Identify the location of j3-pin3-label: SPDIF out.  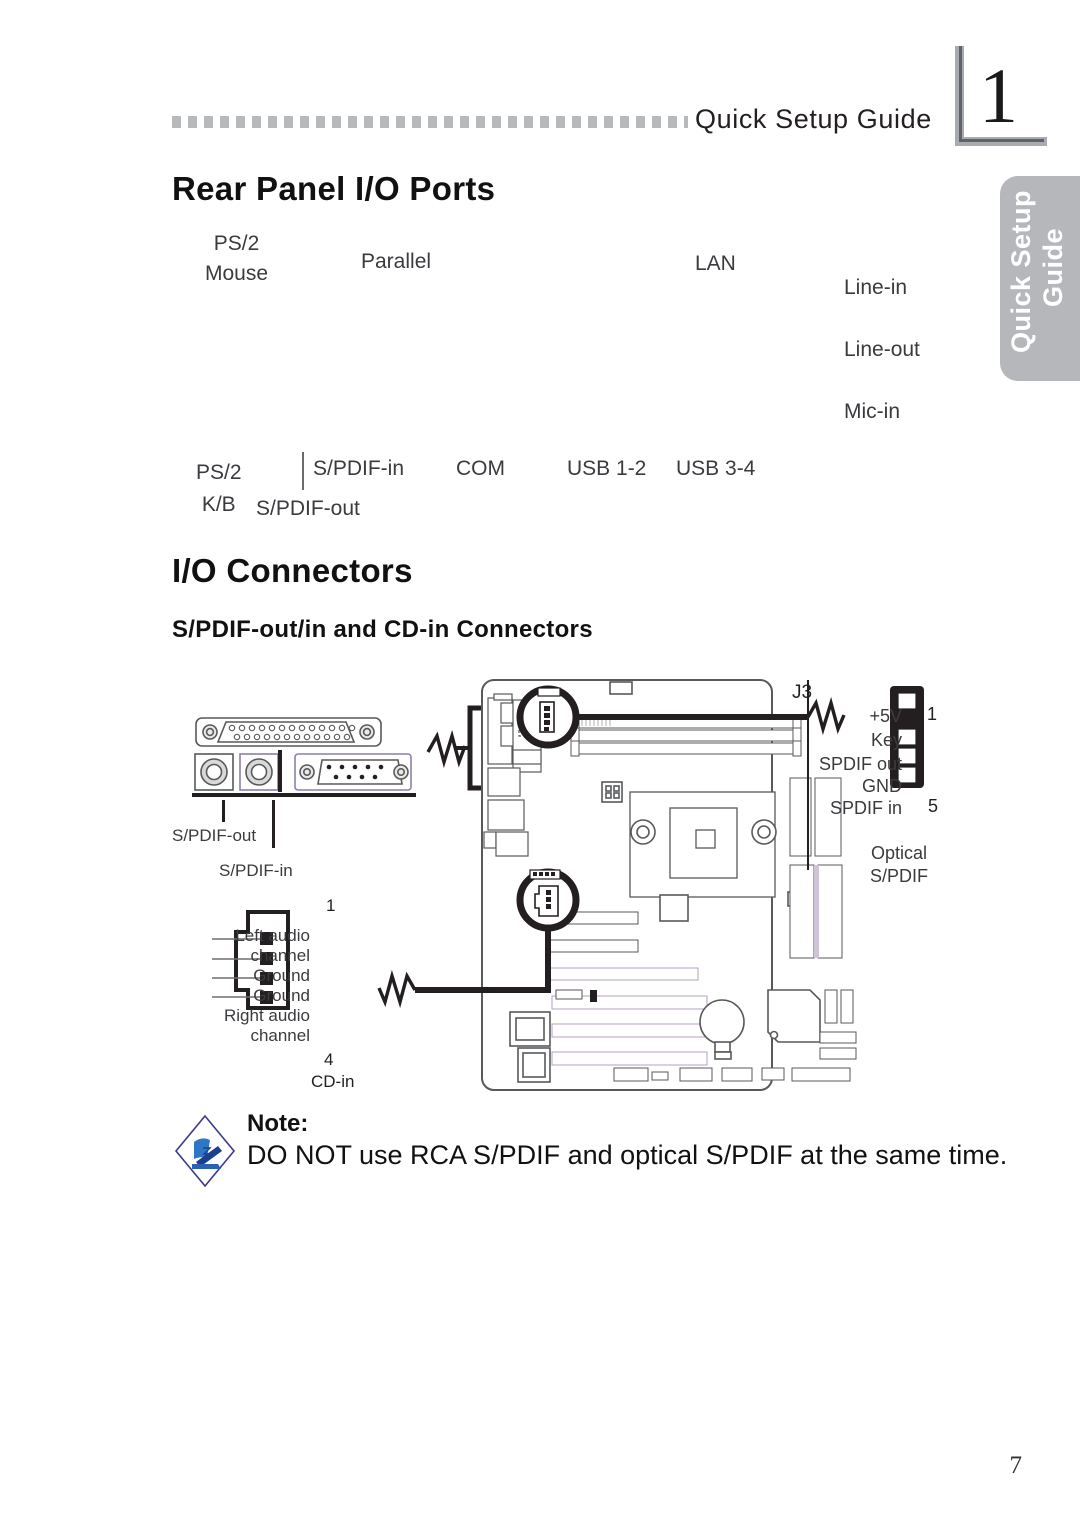
(860, 764).